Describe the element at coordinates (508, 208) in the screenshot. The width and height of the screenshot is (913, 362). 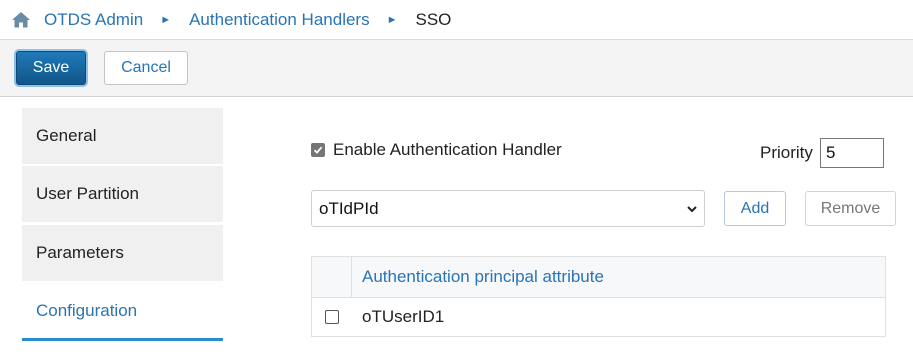
I see `attribute-select: oTIdPId` at that location.